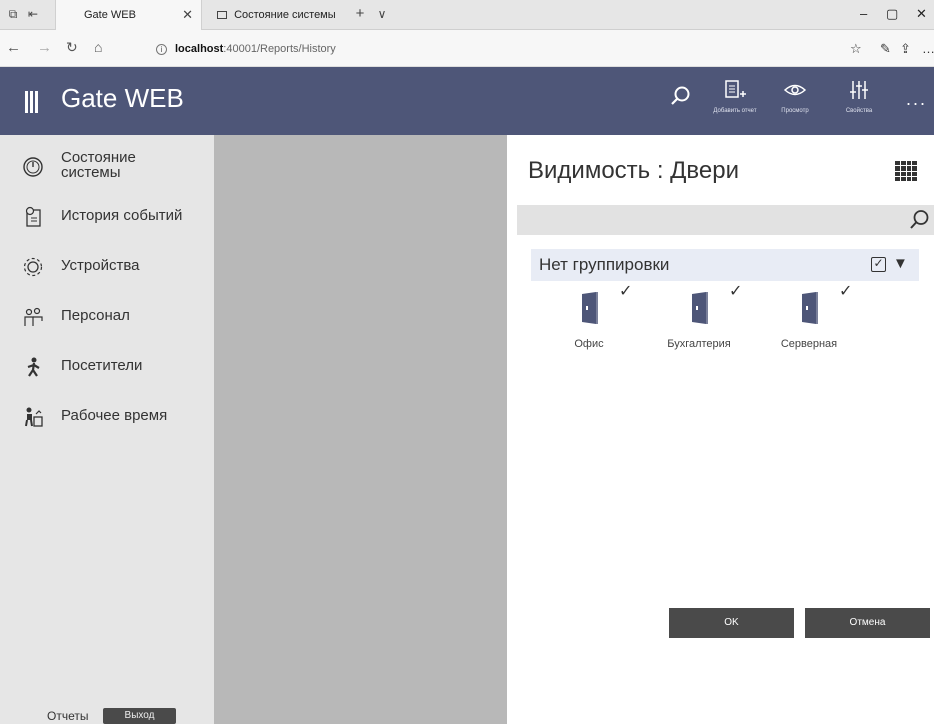  I want to click on logout-button: Выход, so click(139, 716).